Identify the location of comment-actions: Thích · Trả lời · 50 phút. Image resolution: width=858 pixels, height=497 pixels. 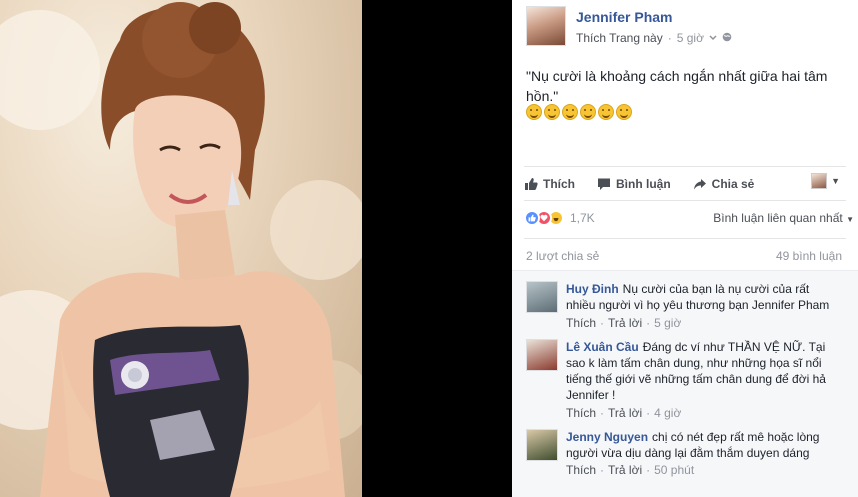
(630, 470).